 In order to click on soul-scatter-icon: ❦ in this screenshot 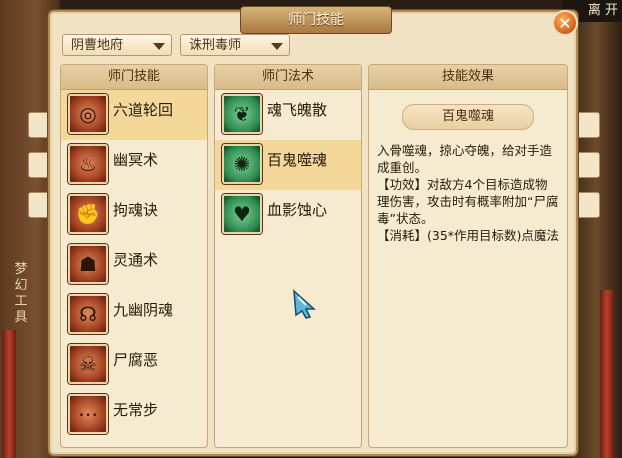, I will do `click(242, 114)`.